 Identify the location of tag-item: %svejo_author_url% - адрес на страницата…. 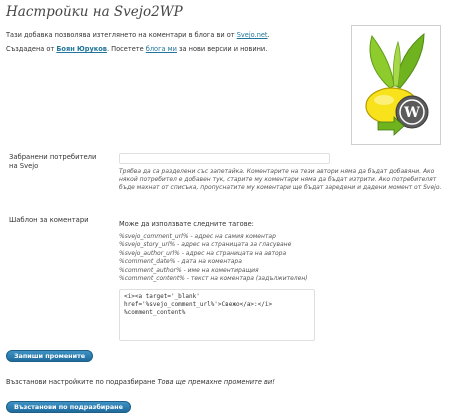
(203, 253).